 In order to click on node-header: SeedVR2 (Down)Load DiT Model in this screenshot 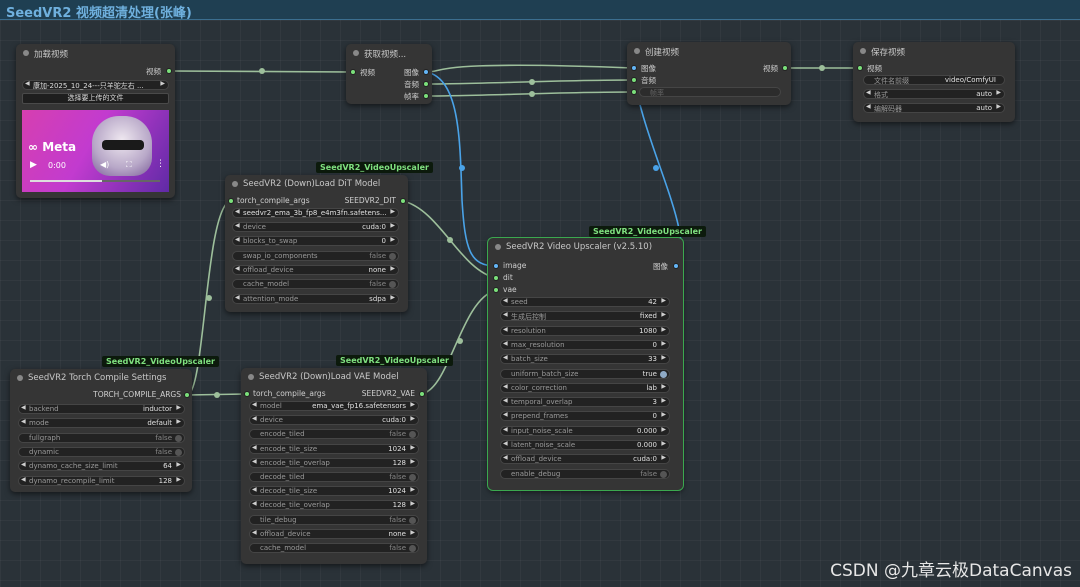, I will do `click(316, 184)`.